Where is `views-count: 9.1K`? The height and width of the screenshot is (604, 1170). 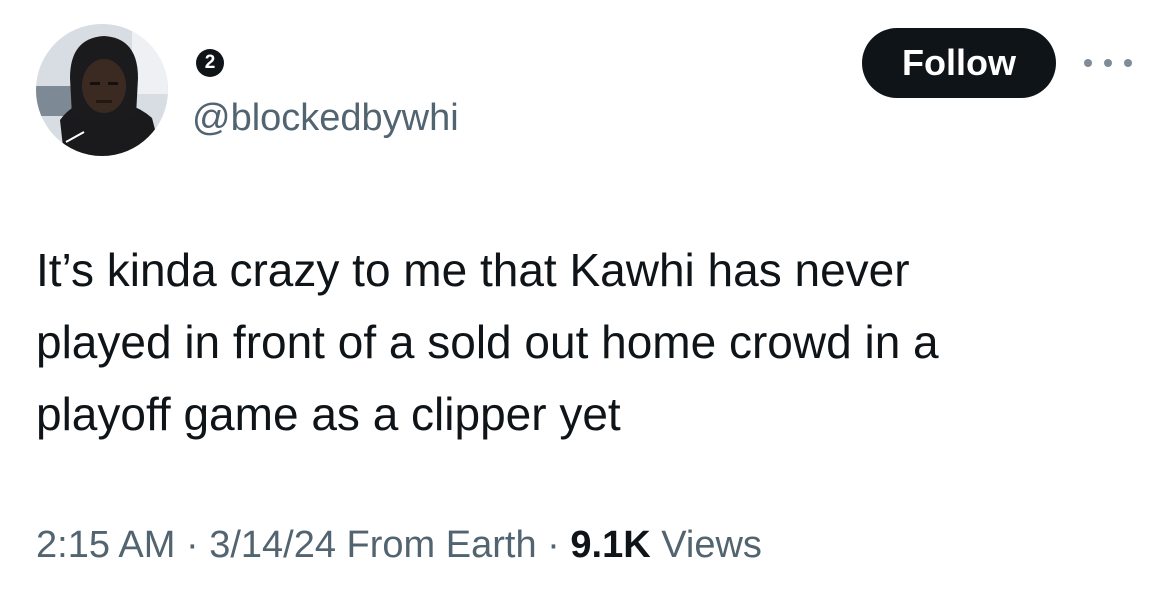 views-count: 9.1K is located at coordinates (610, 545).